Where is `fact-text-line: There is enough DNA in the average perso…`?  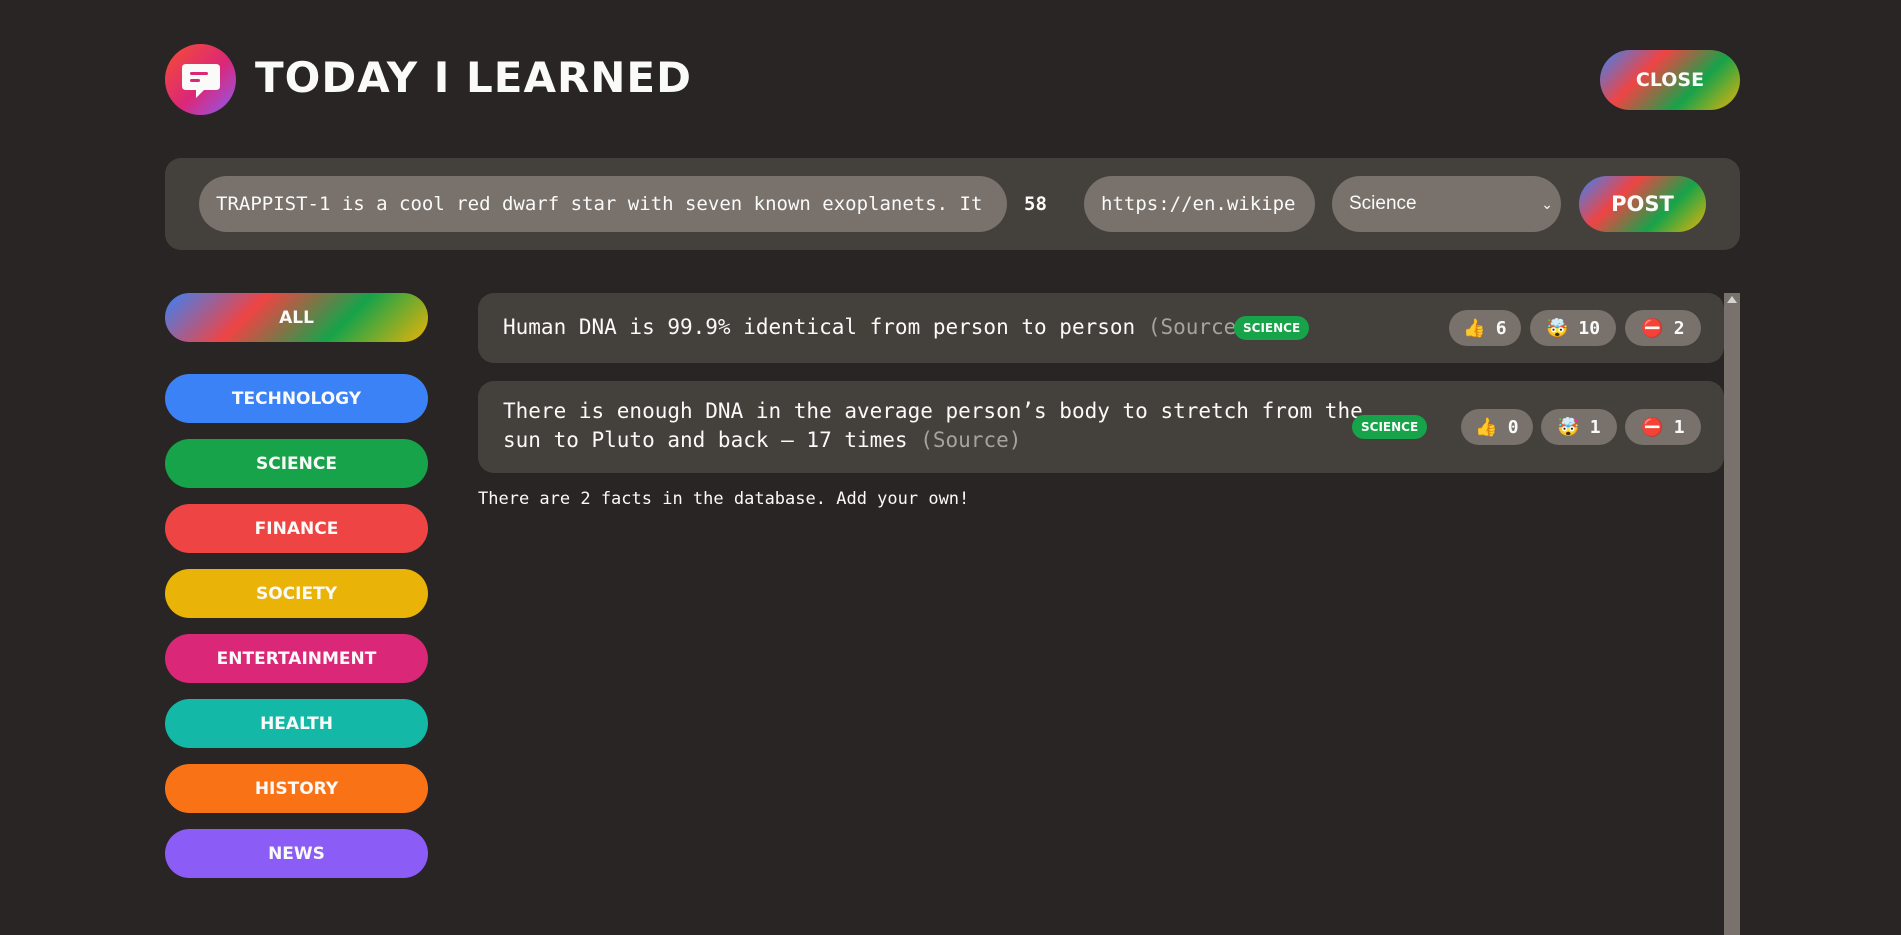
fact-text-line: There is enough DNA in the average perso… is located at coordinates (933, 411).